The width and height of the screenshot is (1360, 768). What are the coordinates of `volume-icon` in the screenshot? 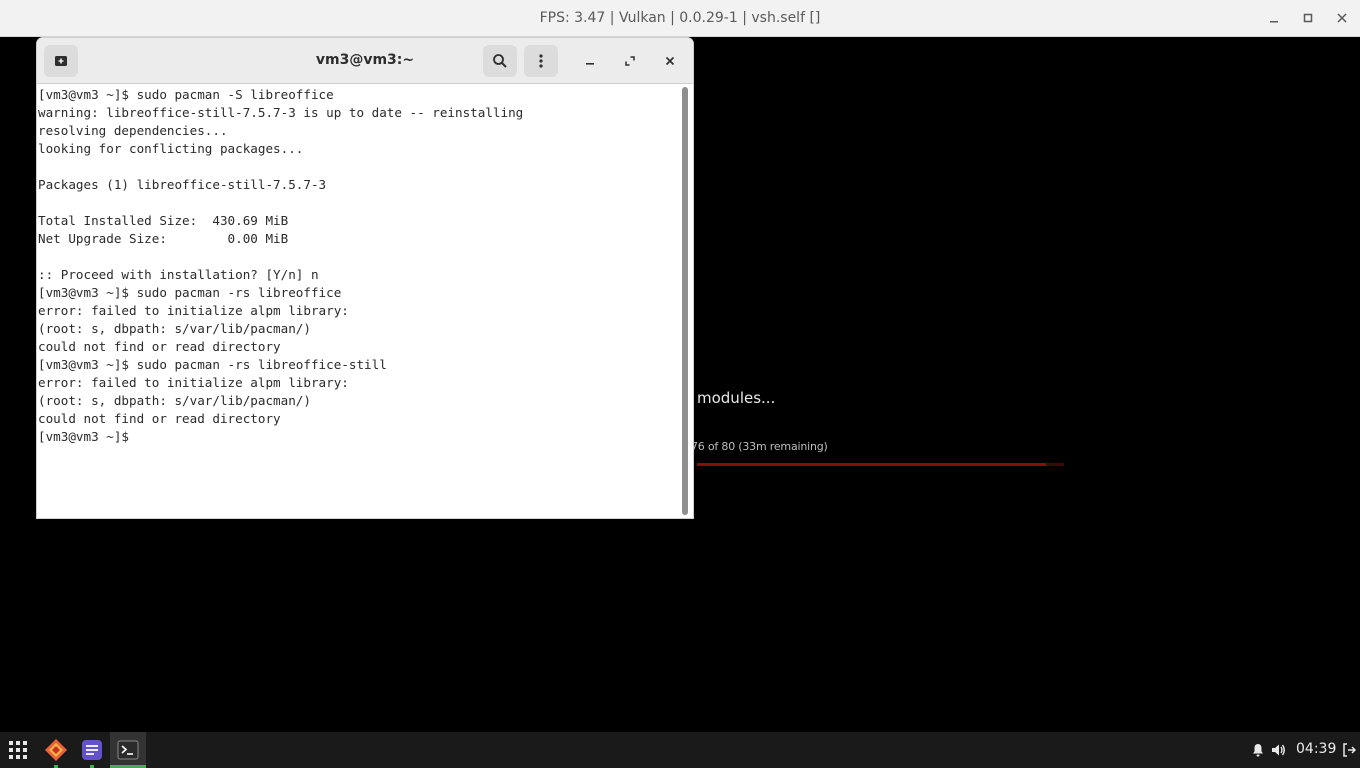 It's located at (1278, 750).